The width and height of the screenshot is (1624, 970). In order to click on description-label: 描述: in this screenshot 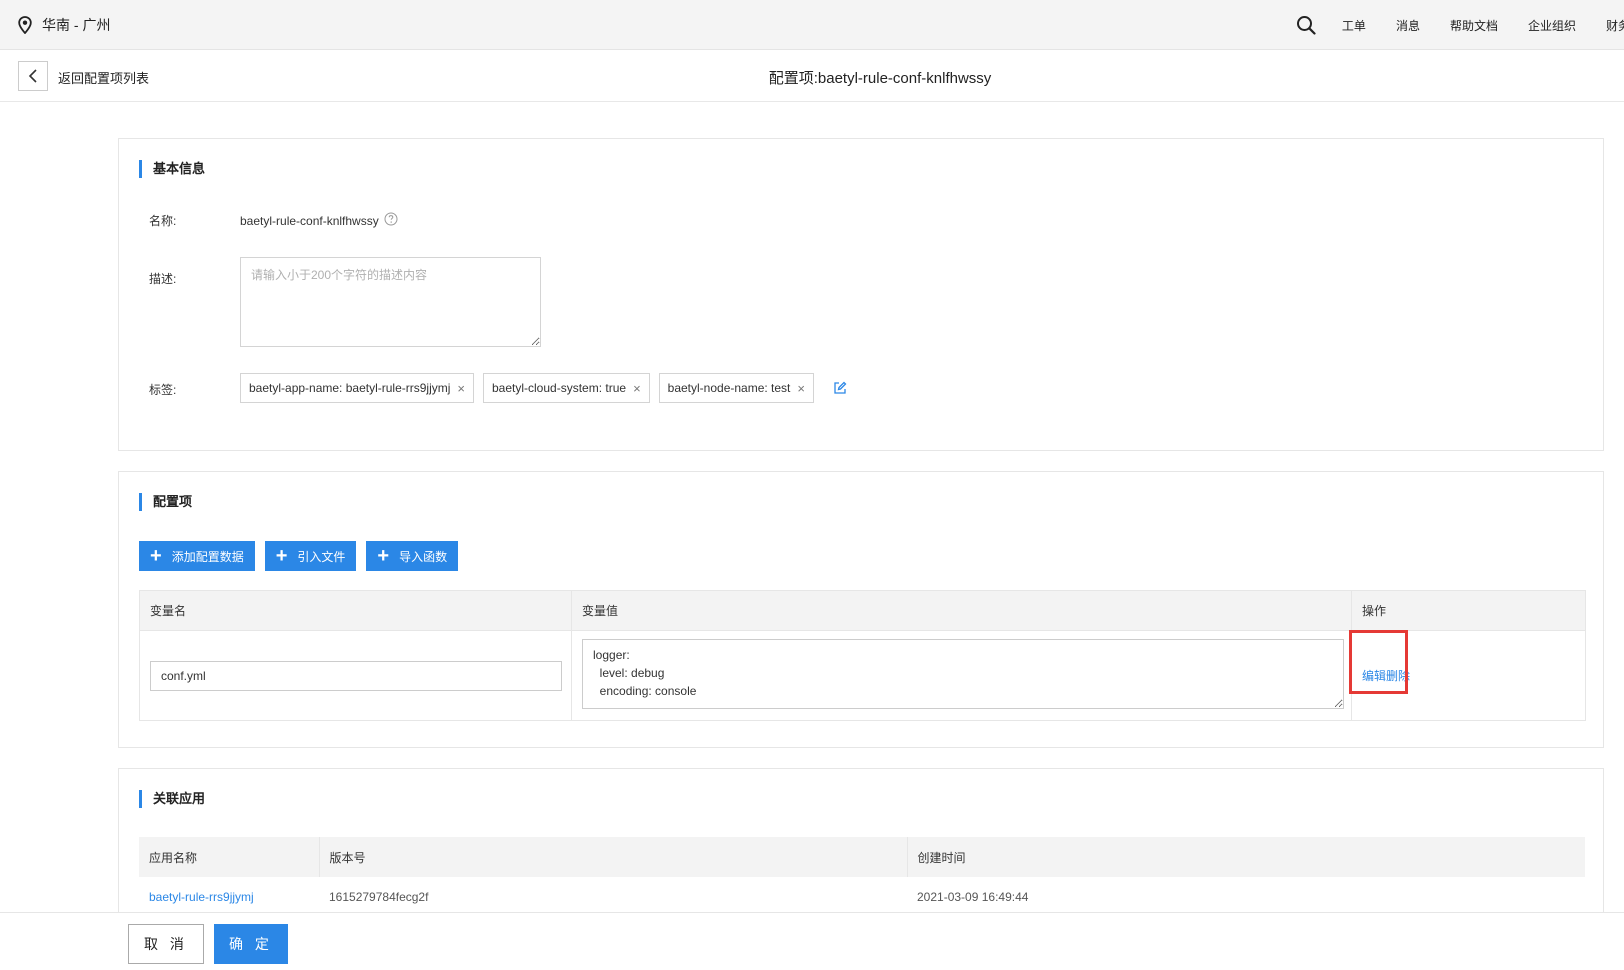, I will do `click(163, 279)`.